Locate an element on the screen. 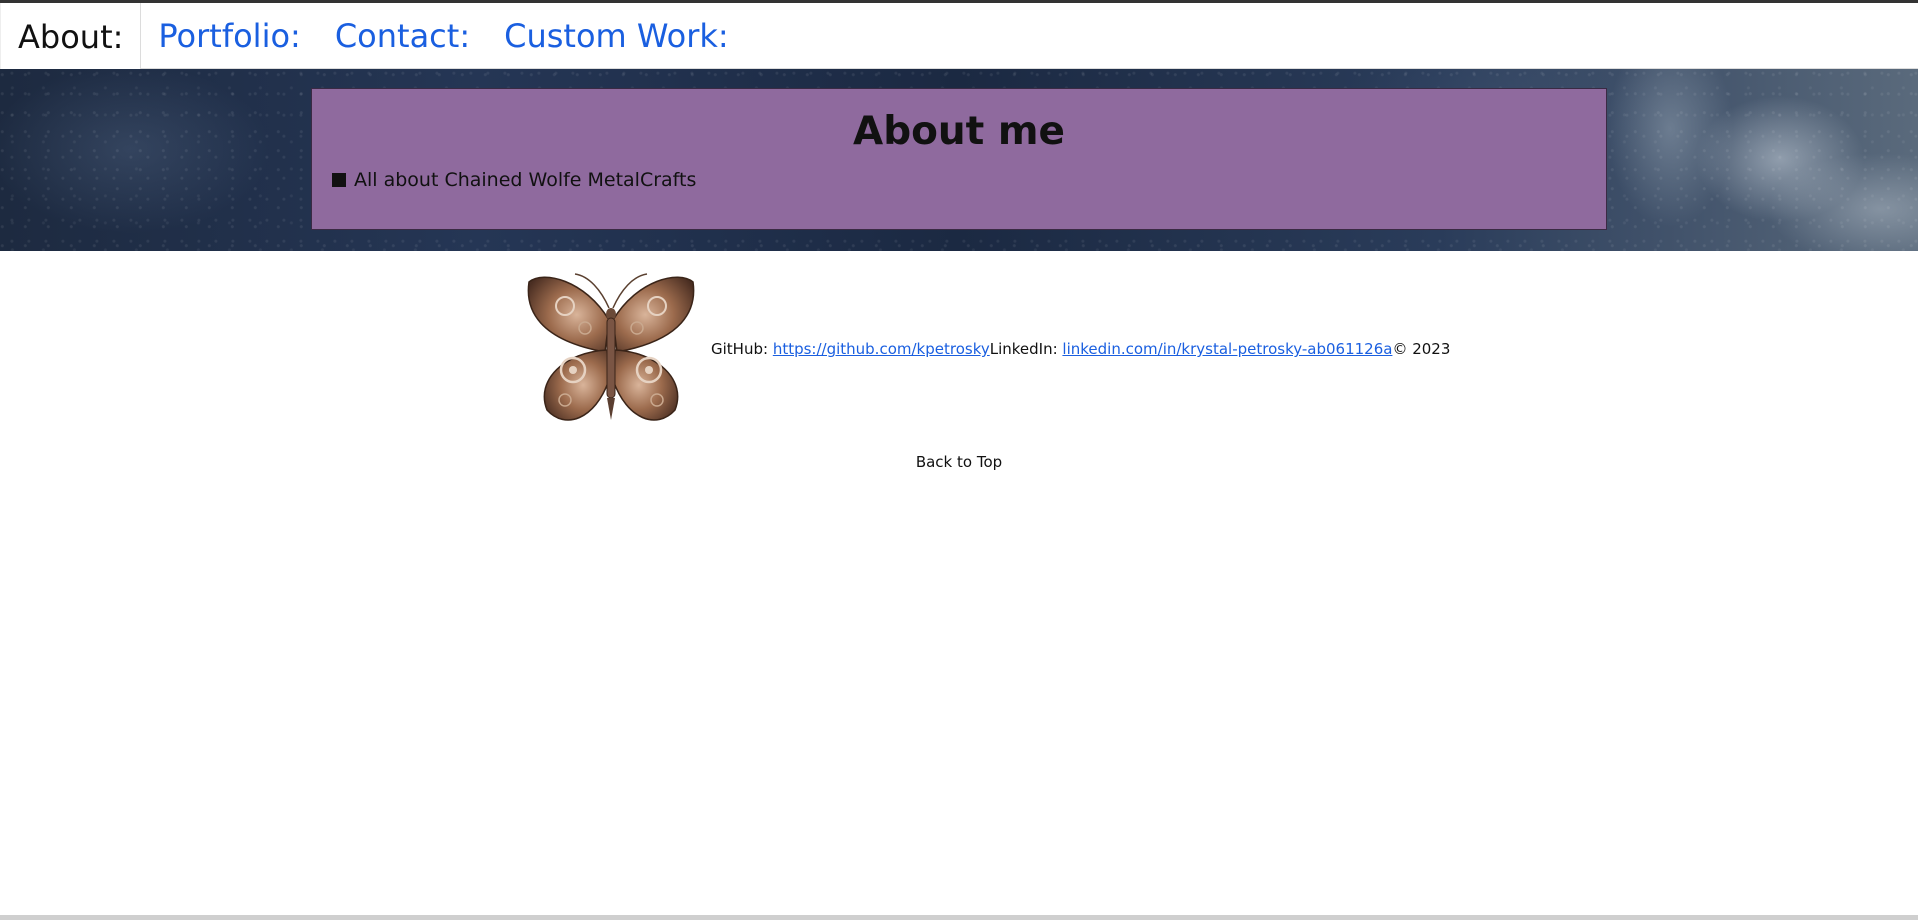 This screenshot has width=1918, height=920. horizontal-scrollbar is located at coordinates (959, 917).